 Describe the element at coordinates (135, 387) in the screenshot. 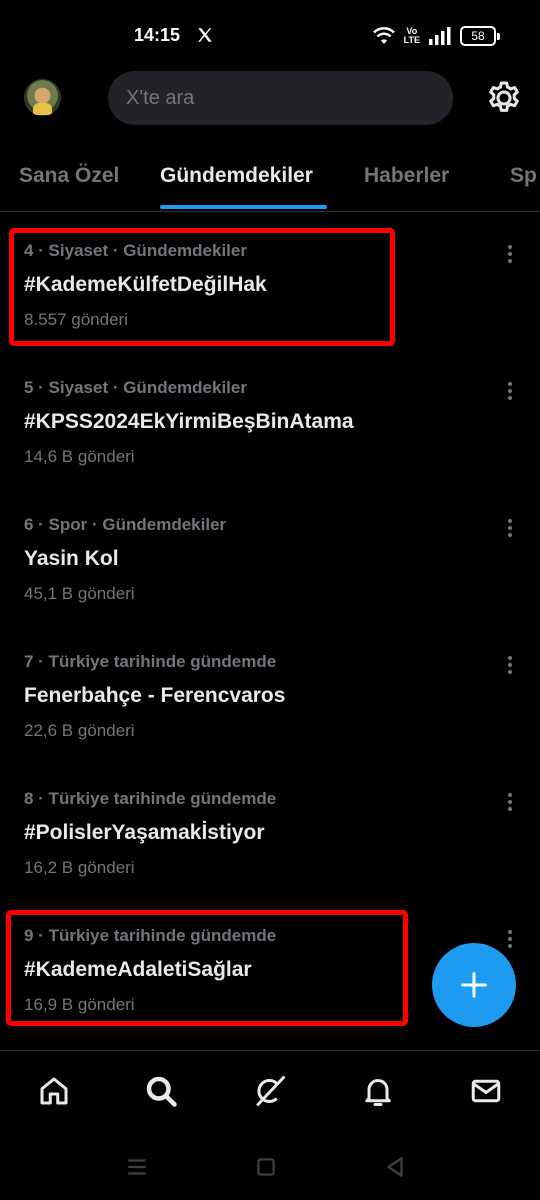

I see `trend-meta: 5 · Siyaset · Gündemdekiler` at that location.